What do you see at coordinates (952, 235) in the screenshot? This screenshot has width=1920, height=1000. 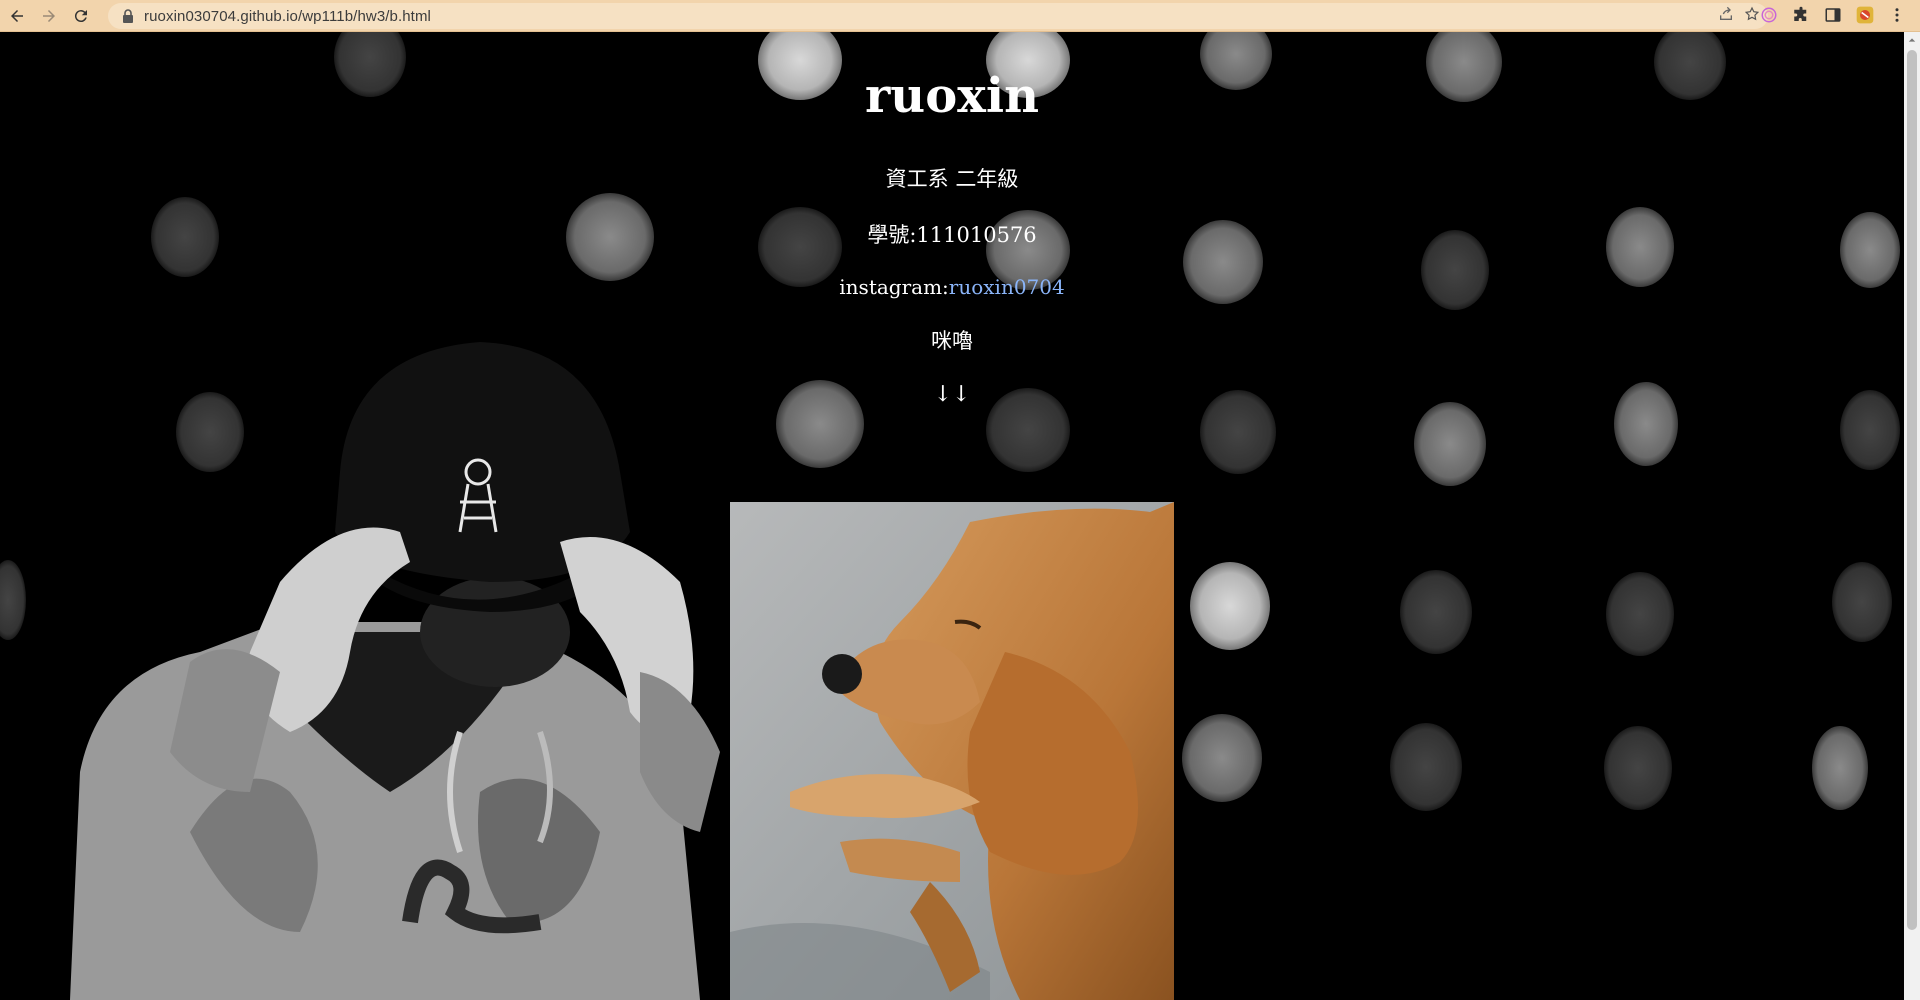 I see `student-id-text: 學號:111010576` at bounding box center [952, 235].